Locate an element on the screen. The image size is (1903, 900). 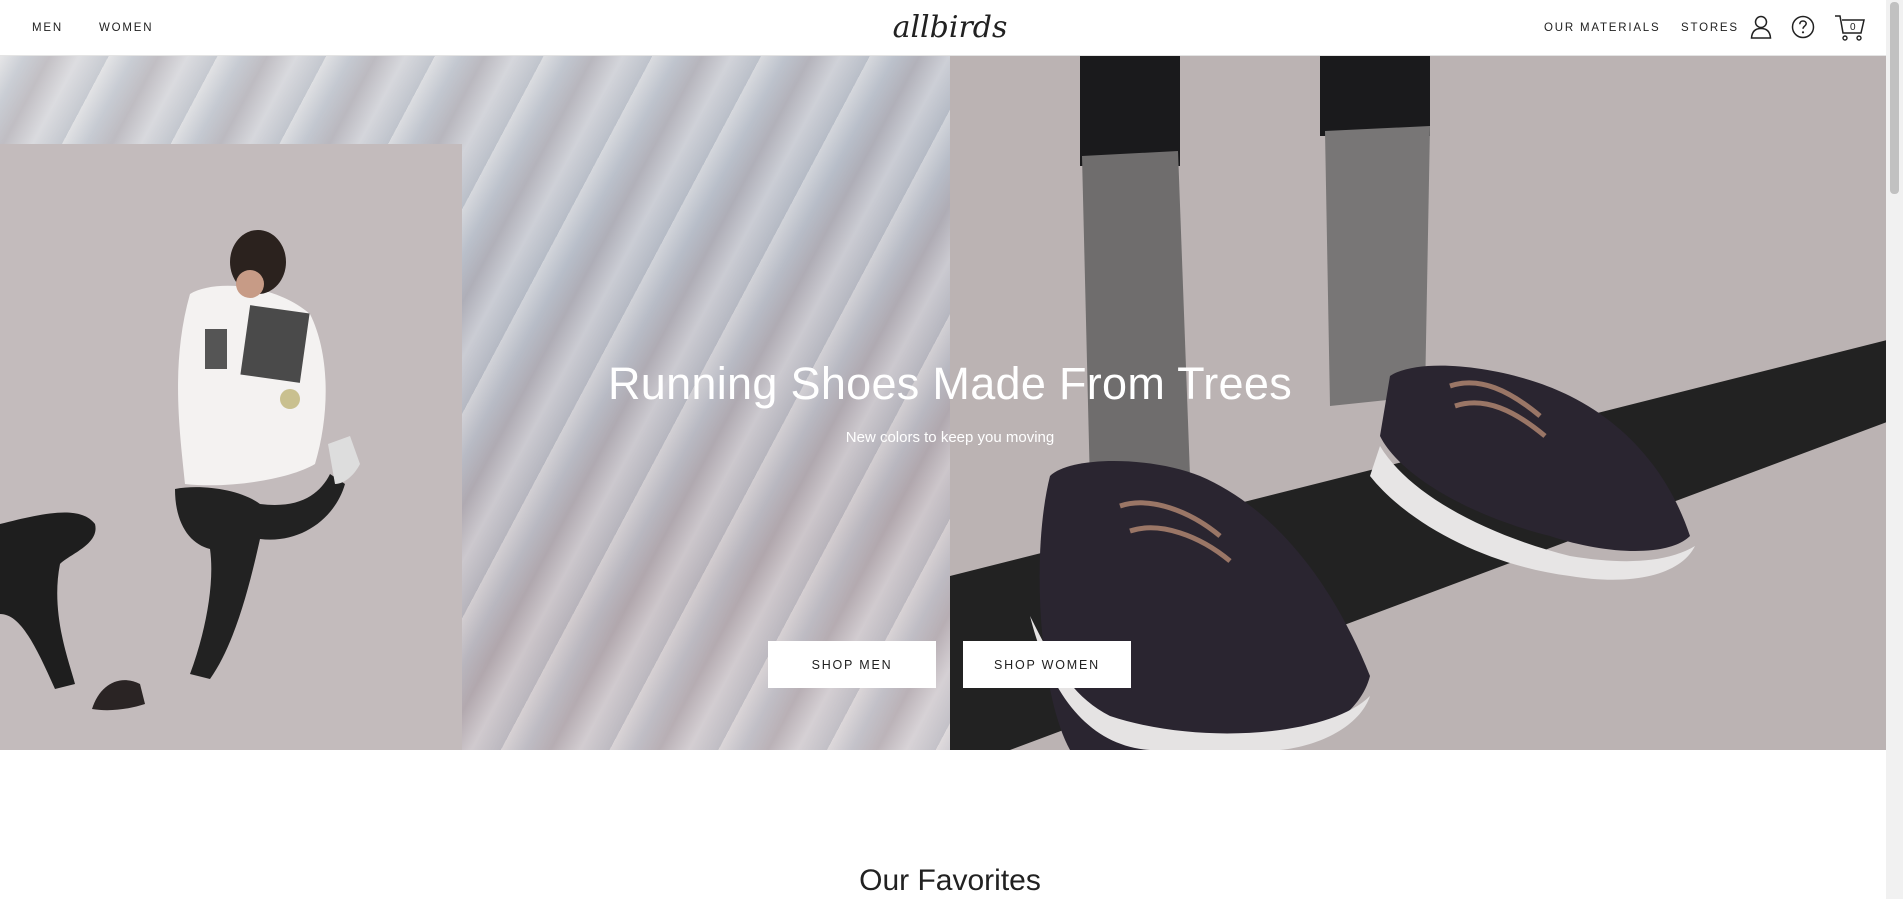
help-icon is located at coordinates (1803, 27).